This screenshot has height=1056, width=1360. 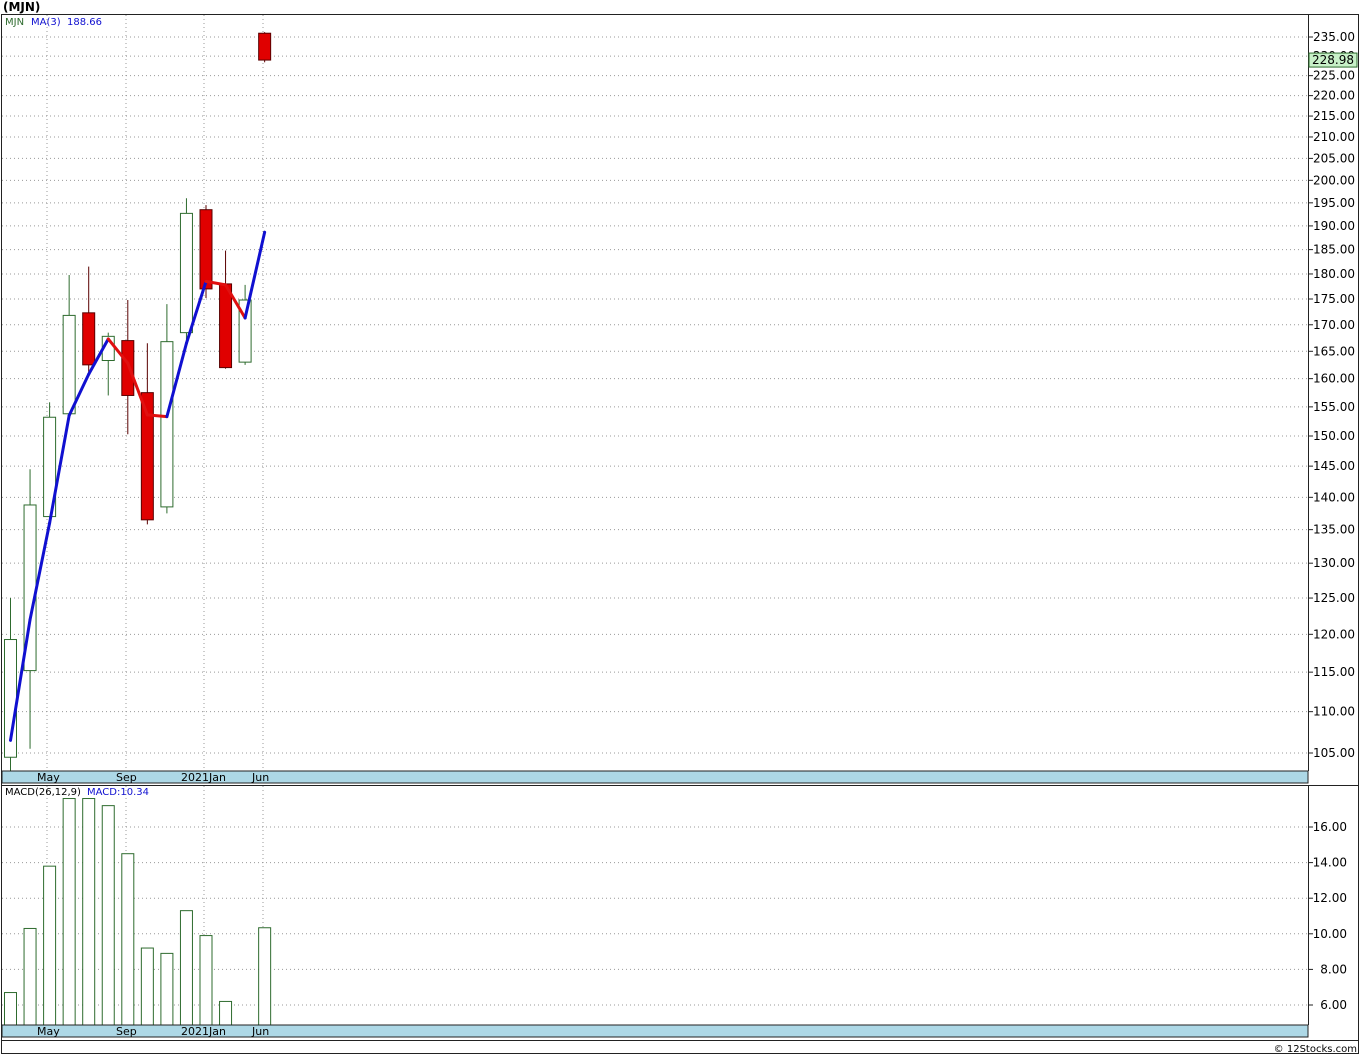 What do you see at coordinates (1334, 598) in the screenshot?
I see `price-ytick-label-4: 125.00` at bounding box center [1334, 598].